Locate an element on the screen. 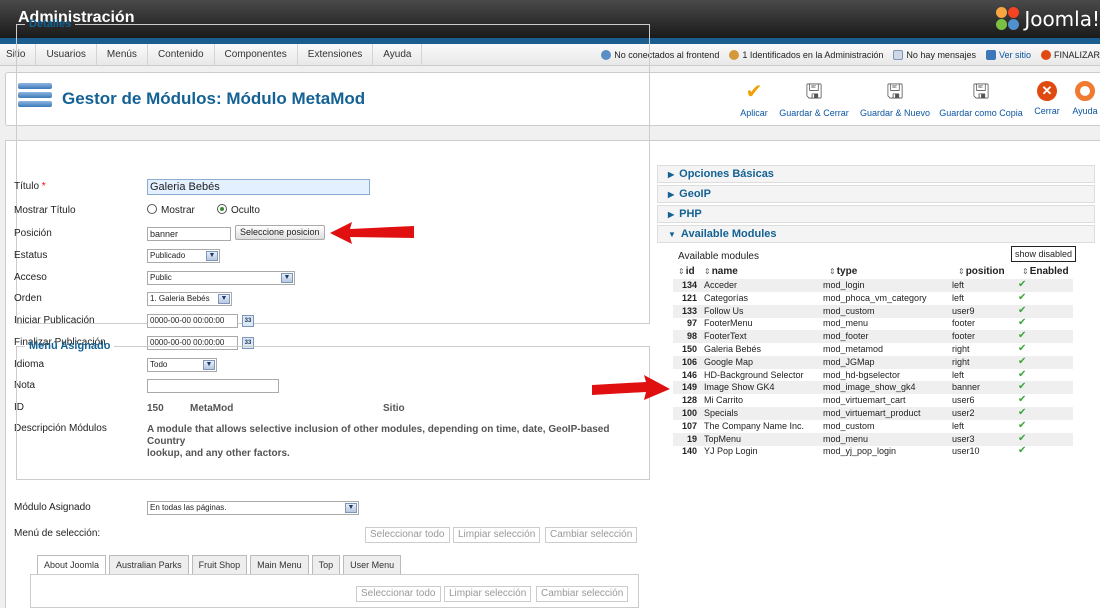 The image size is (1100, 608). cell-name: HD-Background Selector is located at coordinates (754, 375).